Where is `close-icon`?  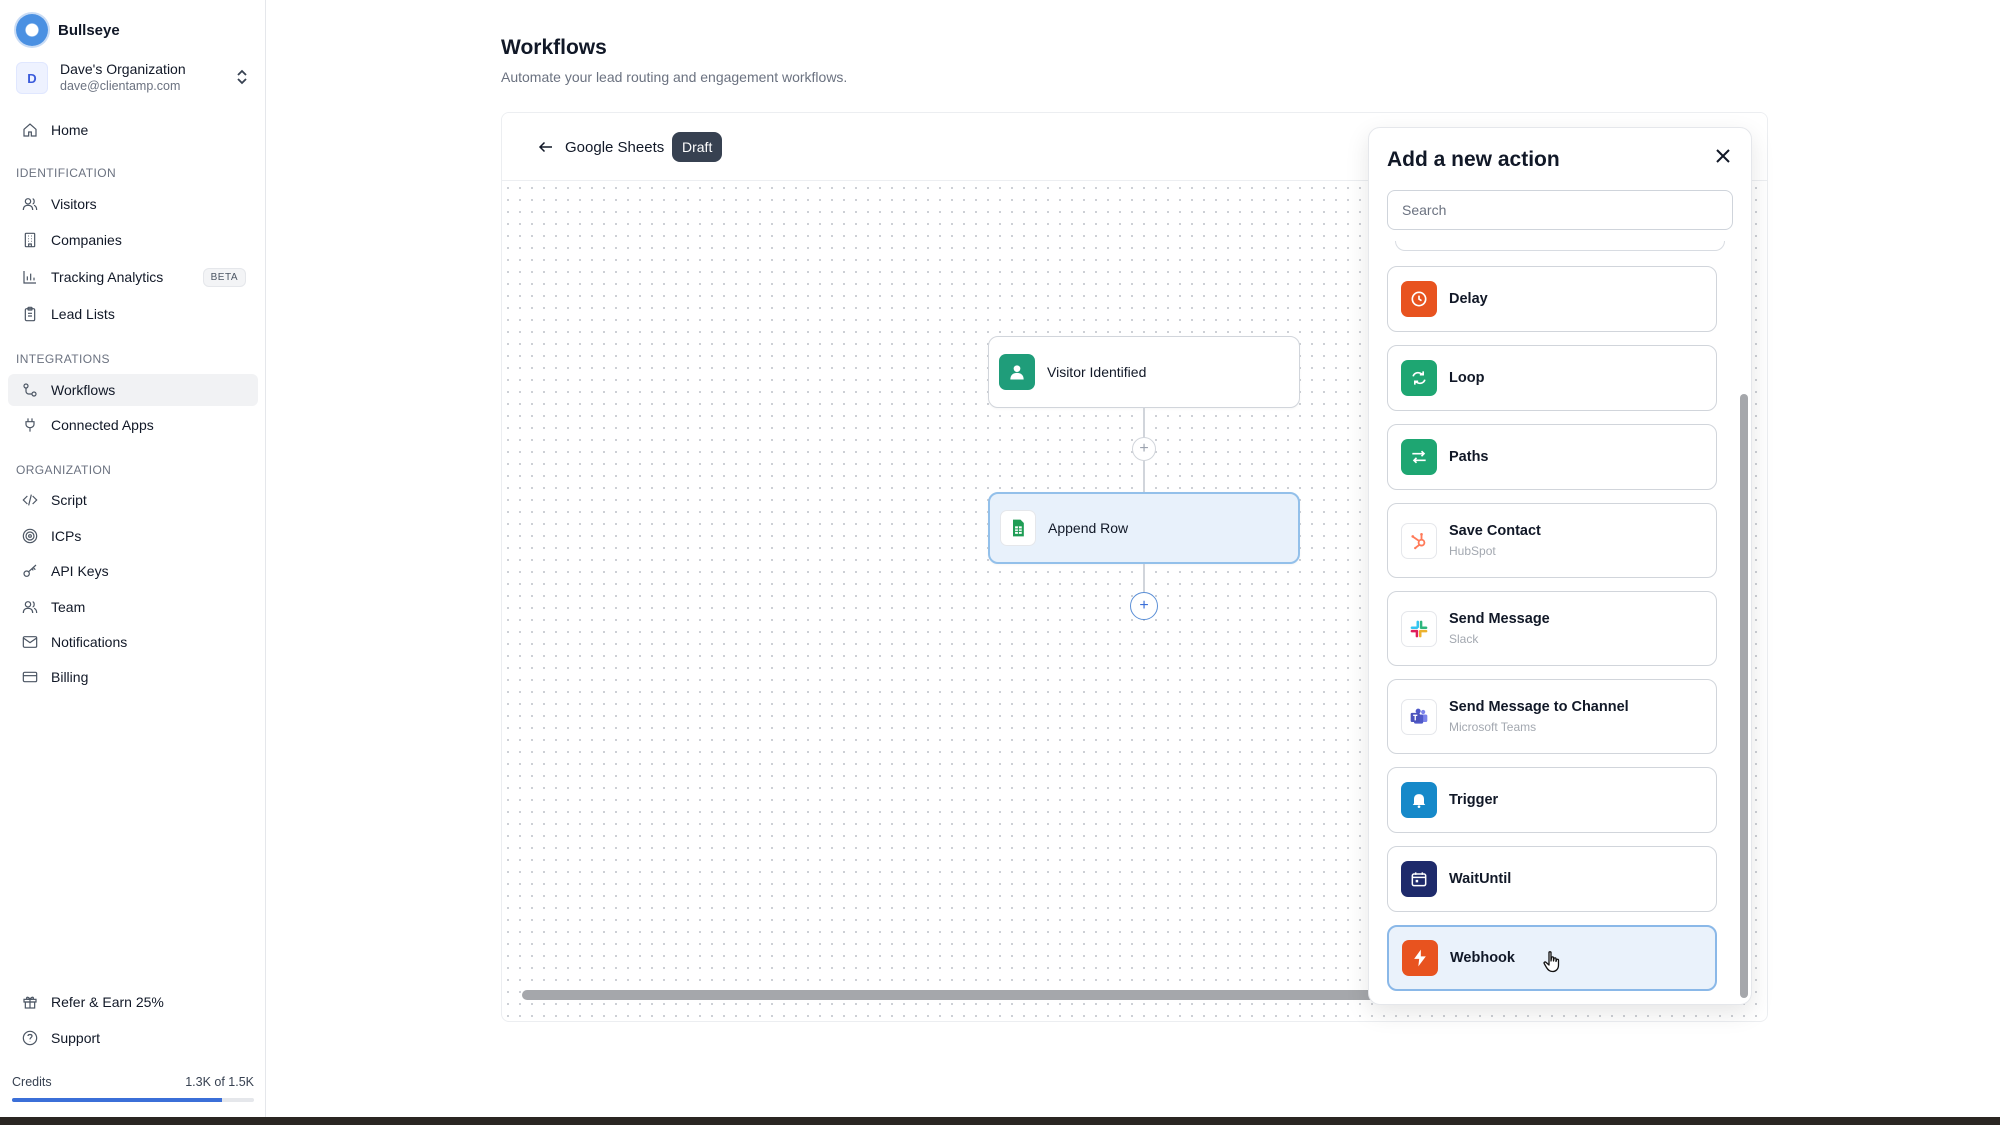 close-icon is located at coordinates (1723, 156).